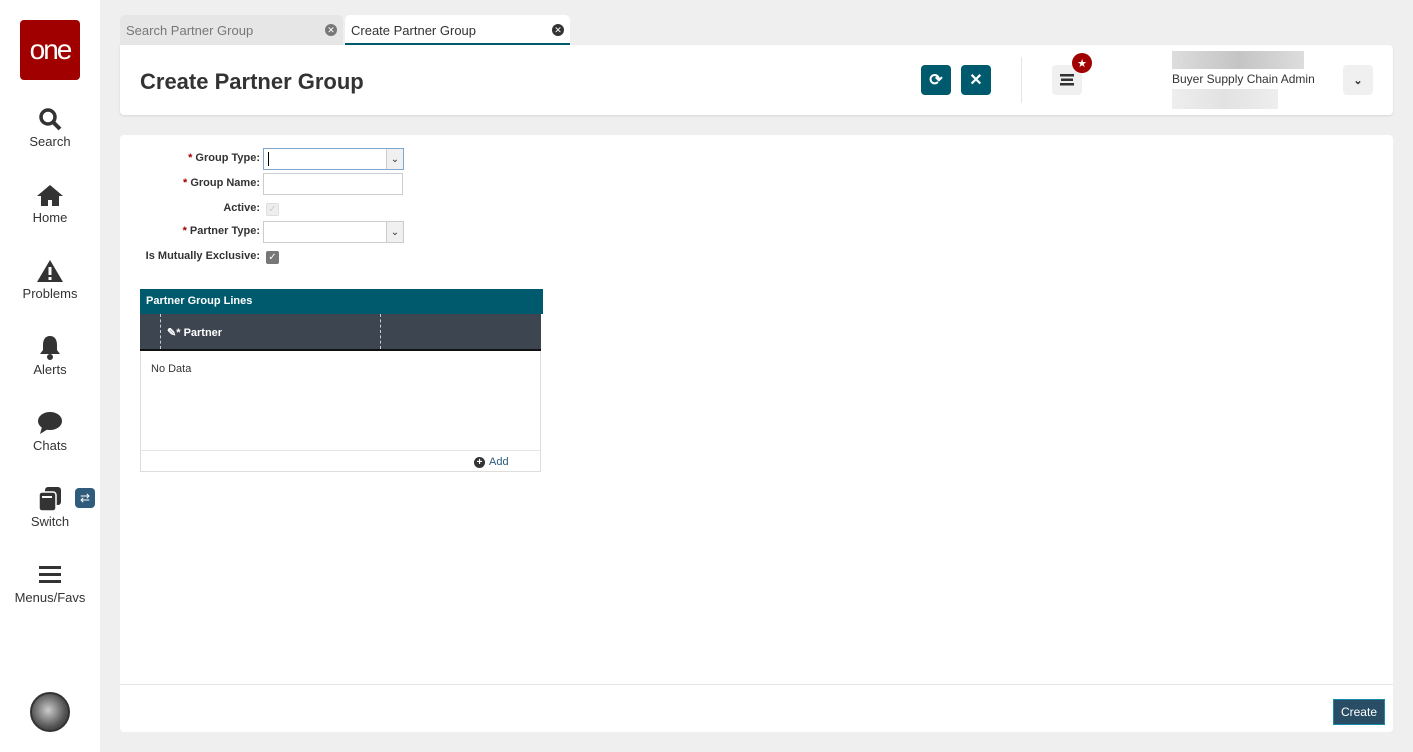  I want to click on sidebar-item-search: Search, so click(50, 127).